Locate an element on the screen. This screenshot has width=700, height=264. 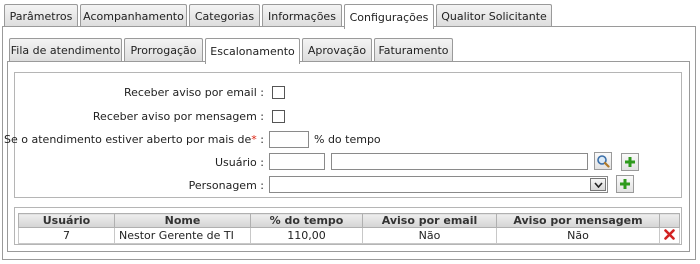
col-aviso-email: Aviso por email is located at coordinates (429, 220).